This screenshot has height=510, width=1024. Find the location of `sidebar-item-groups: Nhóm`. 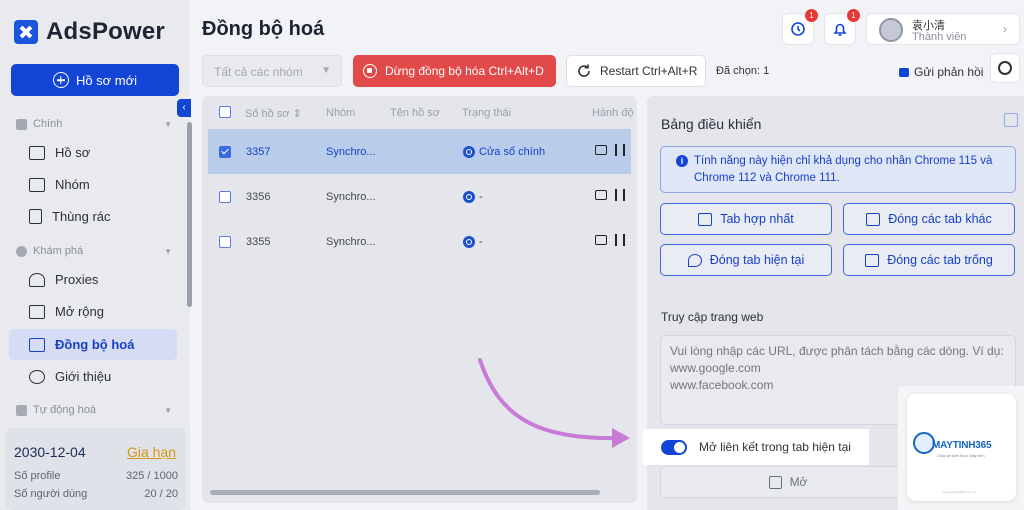

sidebar-item-groups: Nhóm is located at coordinates (93, 184).